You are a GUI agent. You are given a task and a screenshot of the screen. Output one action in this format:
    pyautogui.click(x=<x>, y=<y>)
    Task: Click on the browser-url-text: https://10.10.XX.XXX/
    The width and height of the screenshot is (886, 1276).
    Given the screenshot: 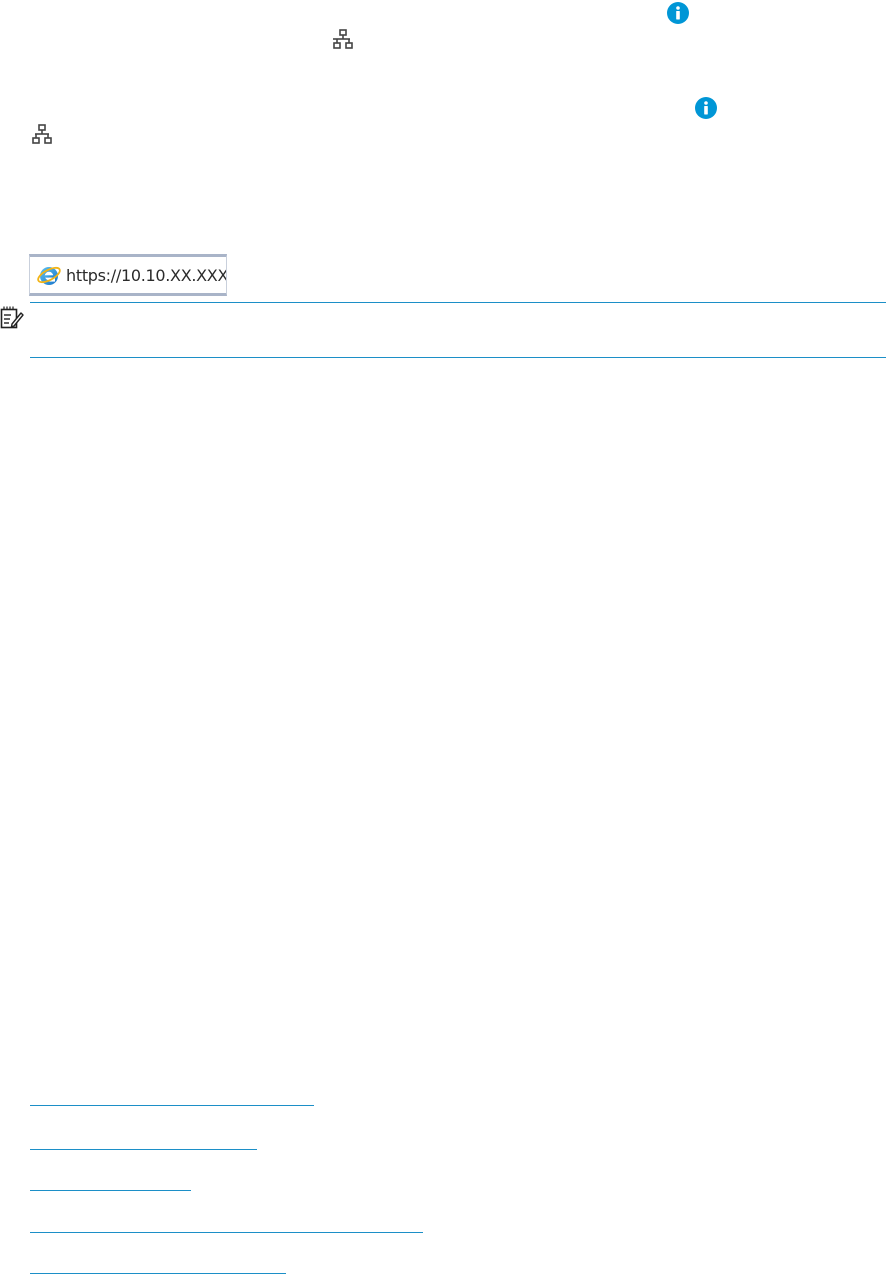 What is the action you would take?
    pyautogui.click(x=146, y=275)
    